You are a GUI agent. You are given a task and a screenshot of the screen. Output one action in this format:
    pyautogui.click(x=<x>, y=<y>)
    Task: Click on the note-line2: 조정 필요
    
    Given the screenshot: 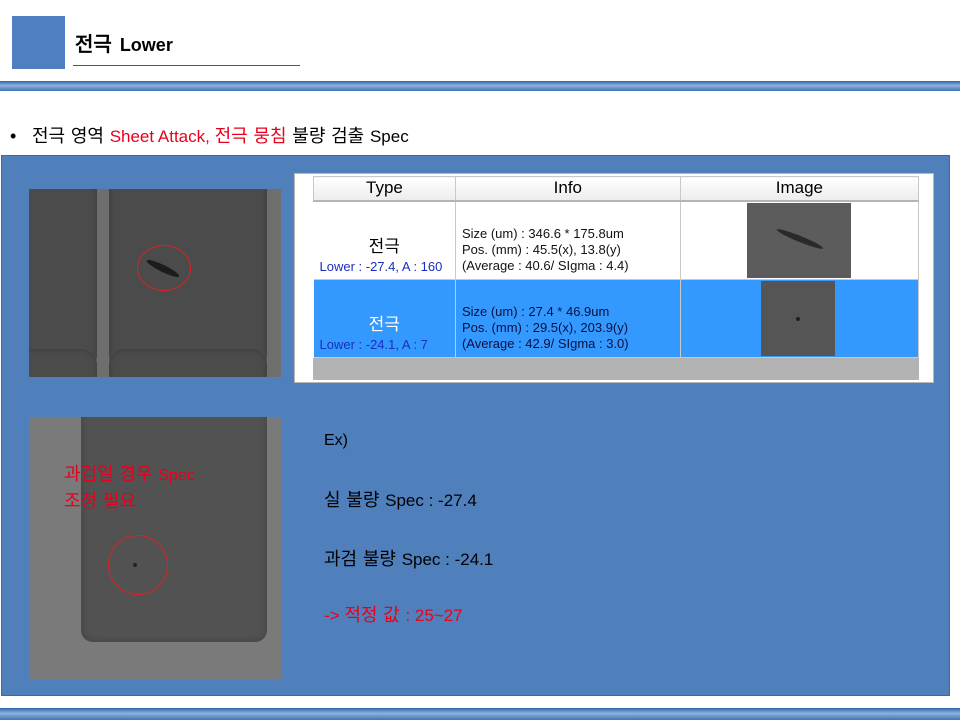 What is the action you would take?
    pyautogui.click(x=100, y=501)
    